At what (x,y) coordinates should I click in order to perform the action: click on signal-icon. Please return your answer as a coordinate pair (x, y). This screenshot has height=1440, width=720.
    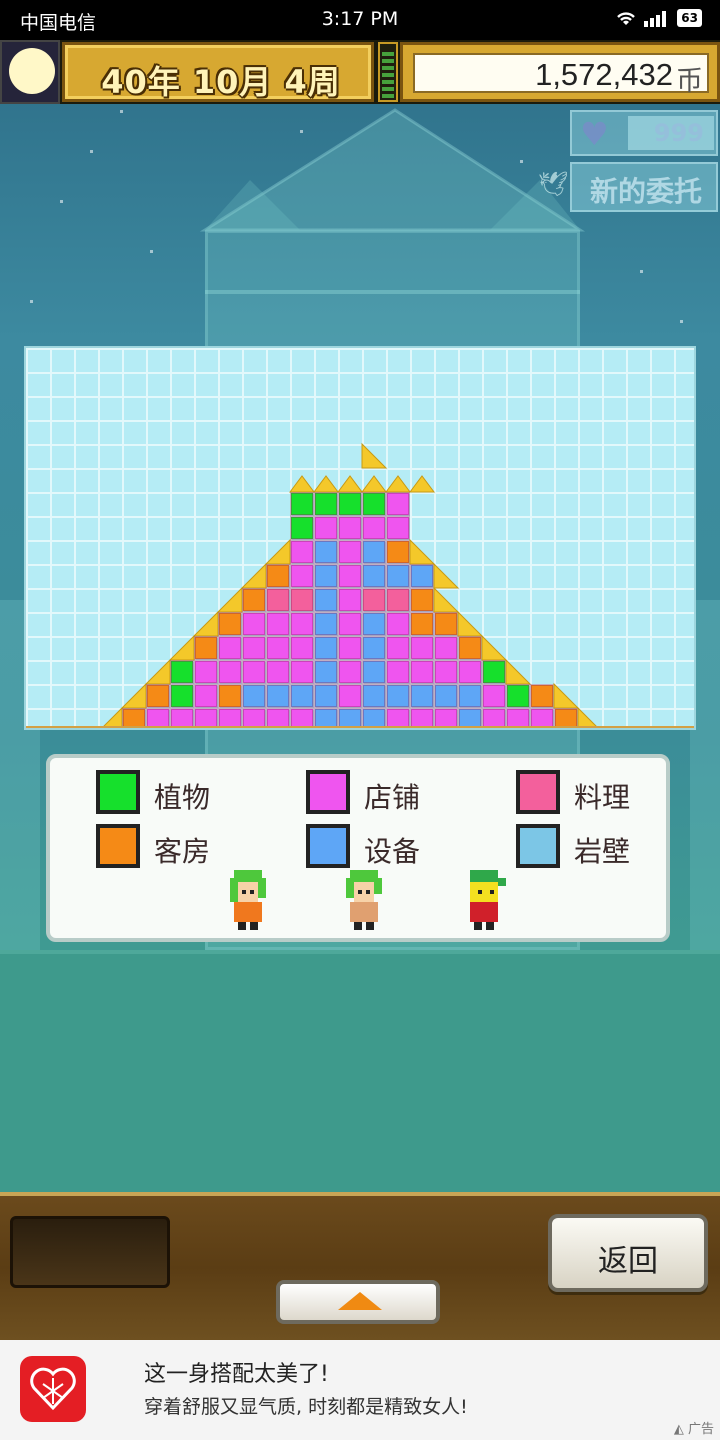
    Looking at the image, I should click on (655, 19).